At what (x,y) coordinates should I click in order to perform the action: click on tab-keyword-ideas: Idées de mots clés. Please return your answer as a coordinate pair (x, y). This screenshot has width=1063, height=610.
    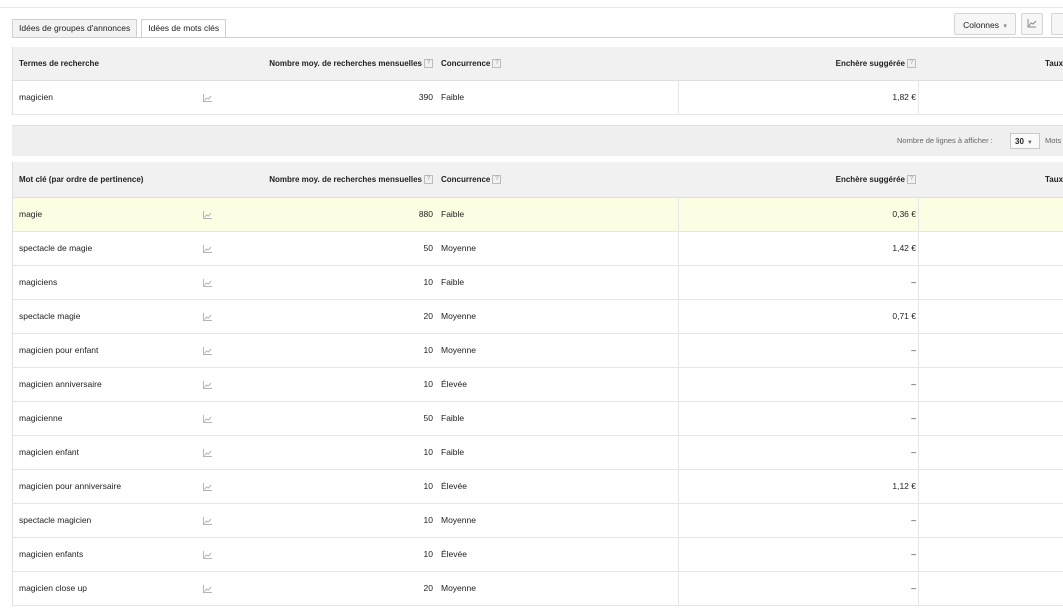
    Looking at the image, I should click on (184, 28).